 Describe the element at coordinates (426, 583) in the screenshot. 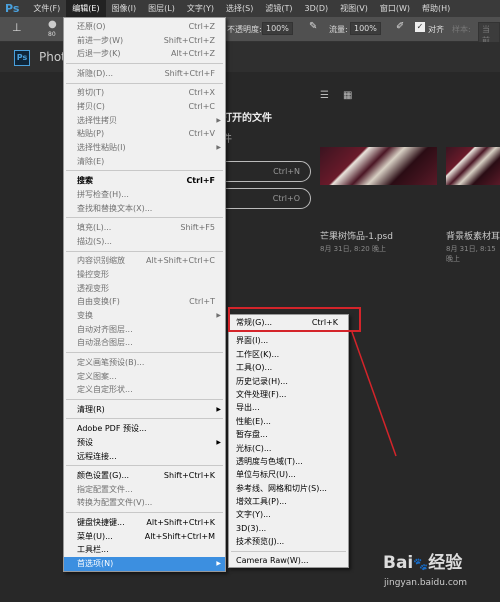

I see `watermark-url: jingyan.baidu.com` at that location.